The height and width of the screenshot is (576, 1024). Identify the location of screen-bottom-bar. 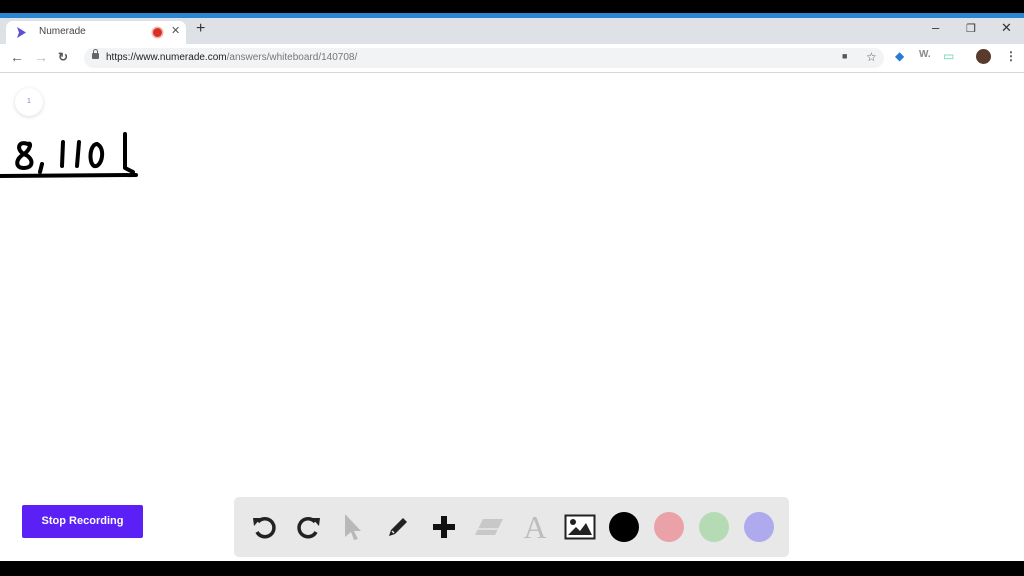
(512, 568).